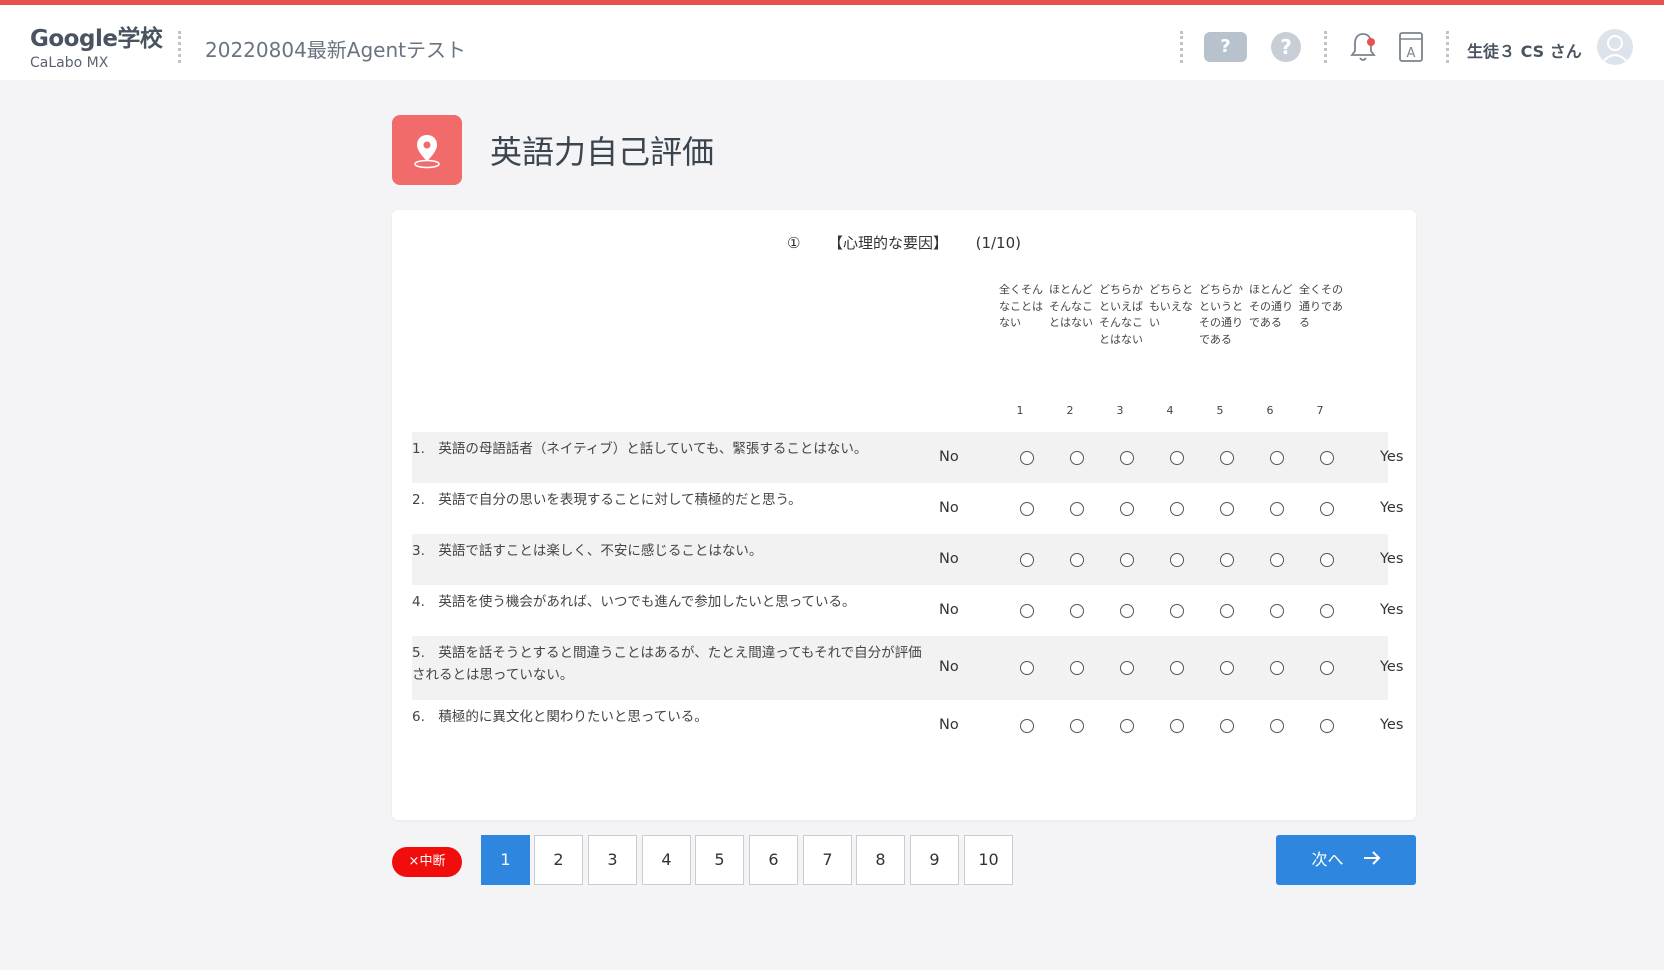 Image resolution: width=1664 pixels, height=970 pixels. I want to click on bell-icon, so click(1363, 47).